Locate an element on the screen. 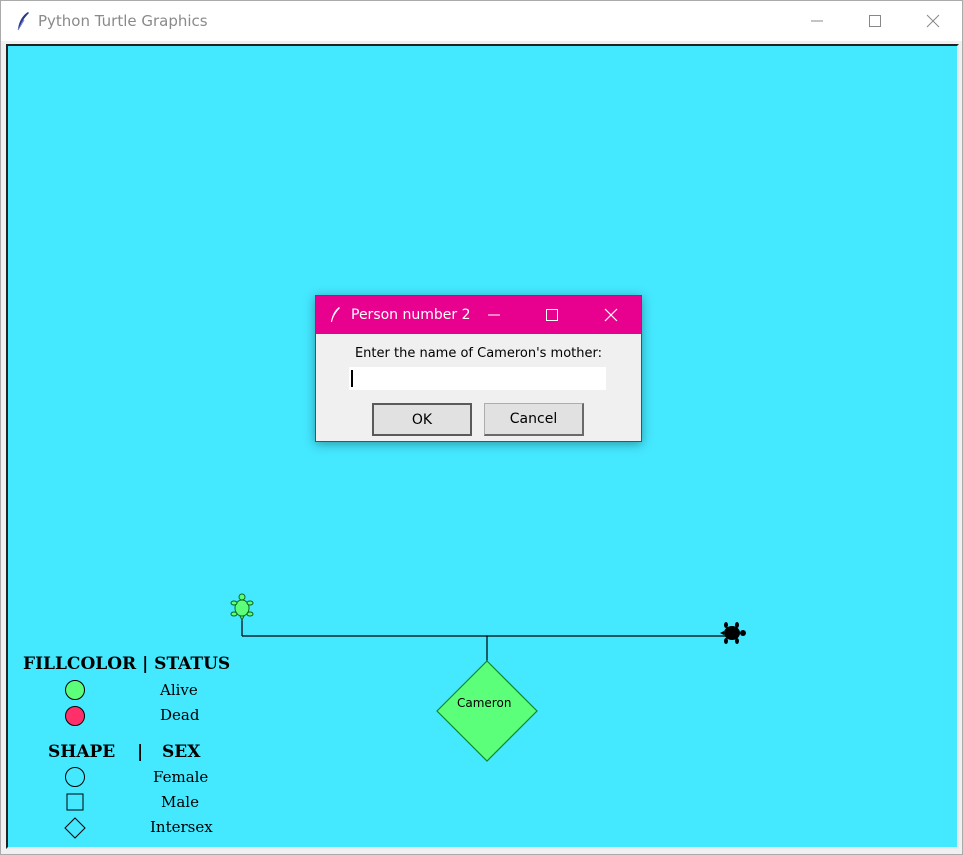 The width and height of the screenshot is (963, 855). alive-swatch is located at coordinates (75, 690).